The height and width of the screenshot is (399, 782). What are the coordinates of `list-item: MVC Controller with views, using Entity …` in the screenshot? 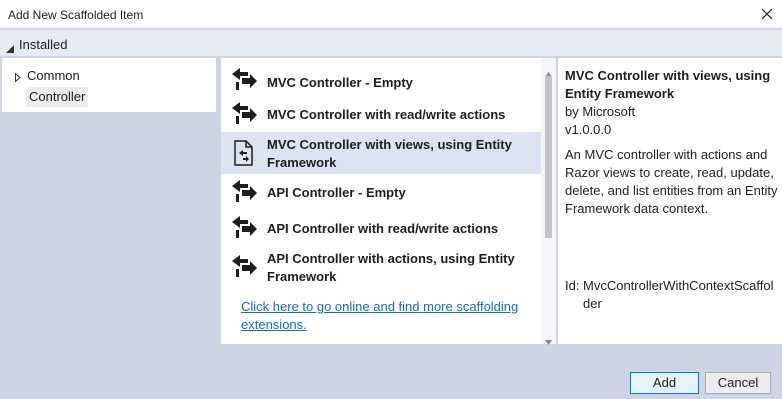 It's located at (381, 153).